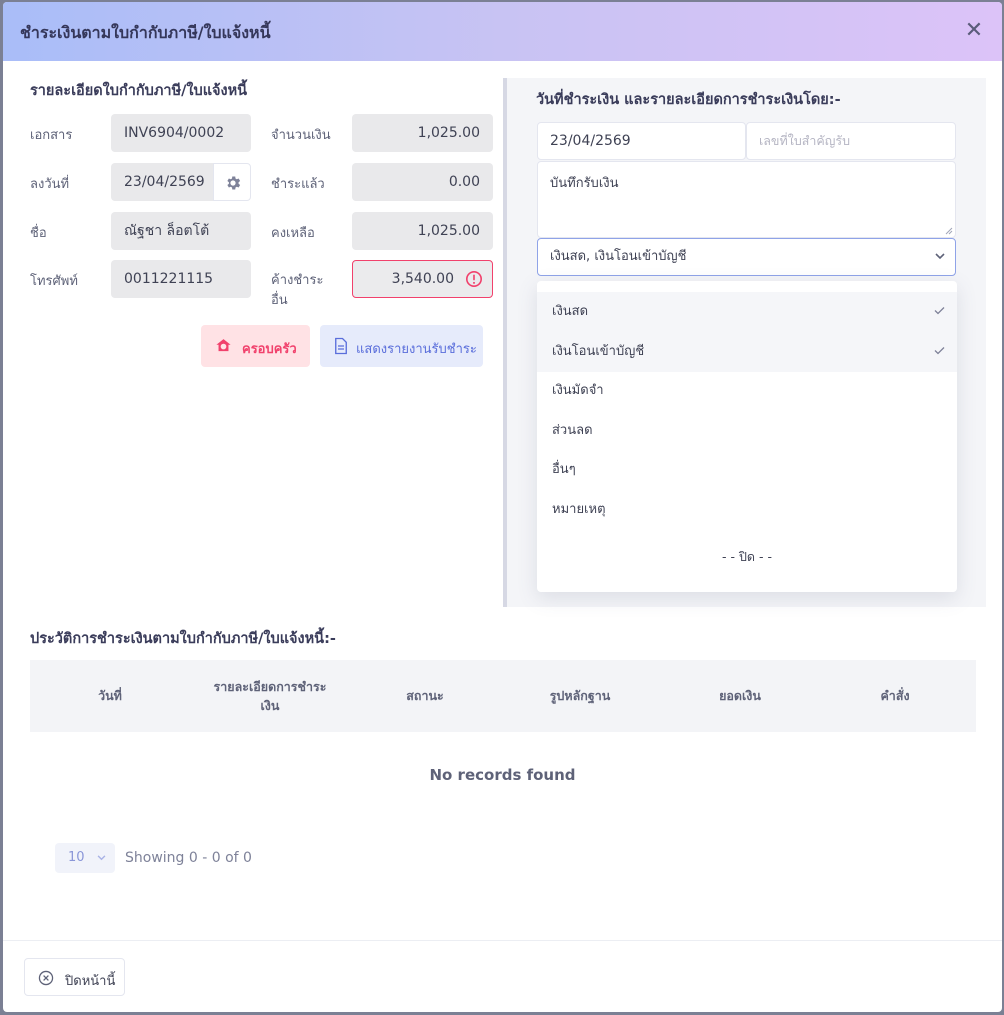 The width and height of the screenshot is (1004, 1015). I want to click on remaining-label: คงเหลือ, so click(293, 233).